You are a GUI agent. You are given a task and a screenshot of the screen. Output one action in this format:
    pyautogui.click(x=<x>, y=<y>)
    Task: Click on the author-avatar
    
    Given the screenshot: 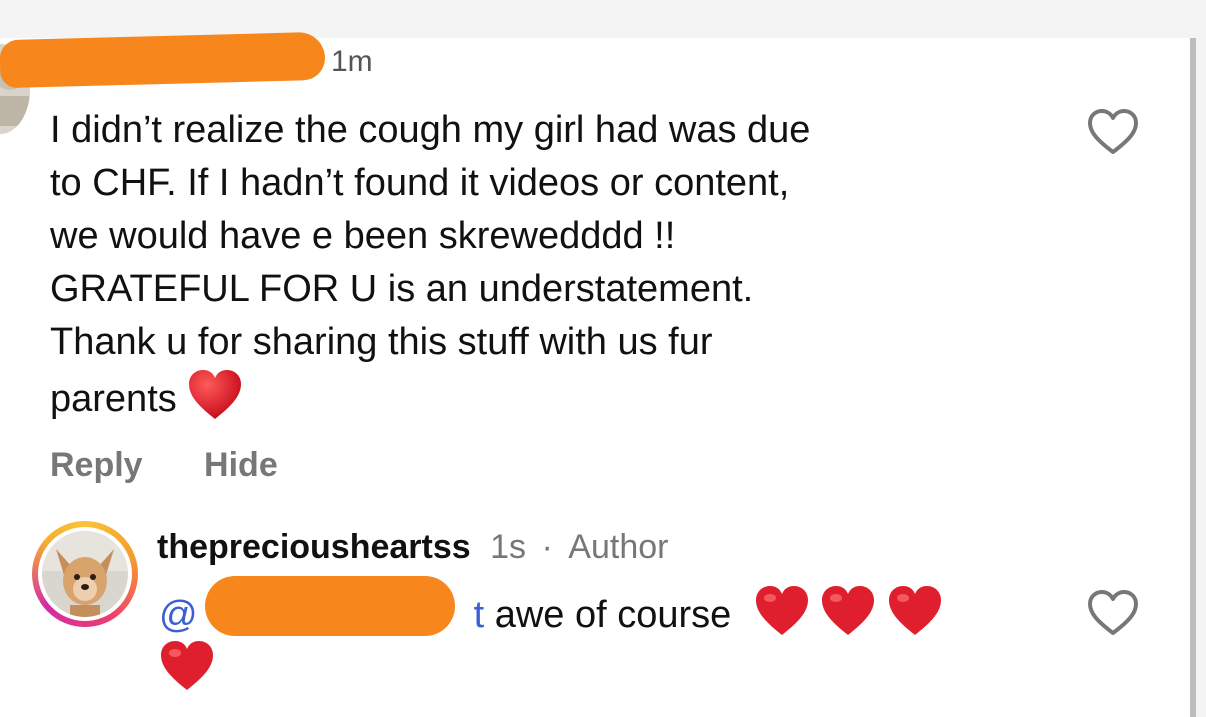 What is the action you would take?
    pyautogui.click(x=85, y=574)
    